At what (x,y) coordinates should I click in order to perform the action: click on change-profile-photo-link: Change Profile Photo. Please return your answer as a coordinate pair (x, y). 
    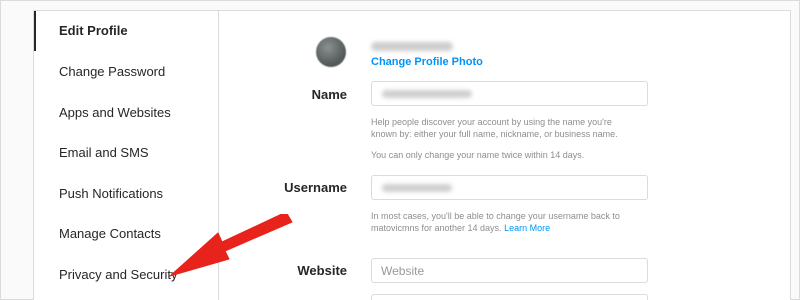
    Looking at the image, I should click on (427, 62).